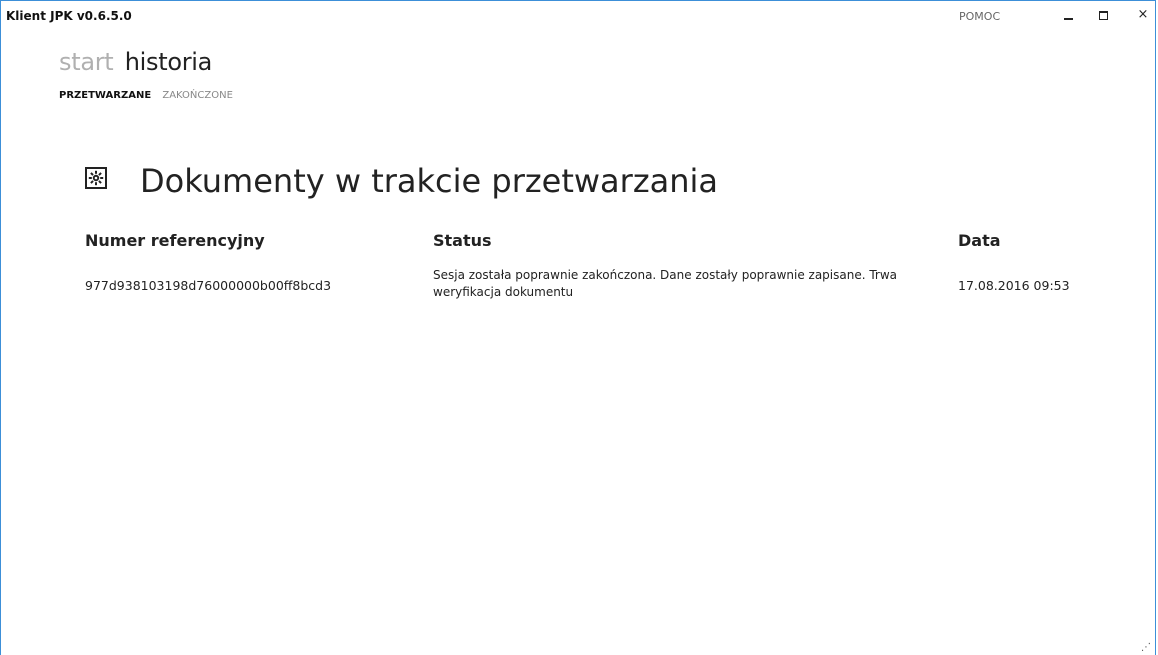 The height and width of the screenshot is (655, 1158). Describe the element at coordinates (578, 15) in the screenshot. I see `title-bar: Klient JPK v0.6.5.0 POMOC ×` at that location.